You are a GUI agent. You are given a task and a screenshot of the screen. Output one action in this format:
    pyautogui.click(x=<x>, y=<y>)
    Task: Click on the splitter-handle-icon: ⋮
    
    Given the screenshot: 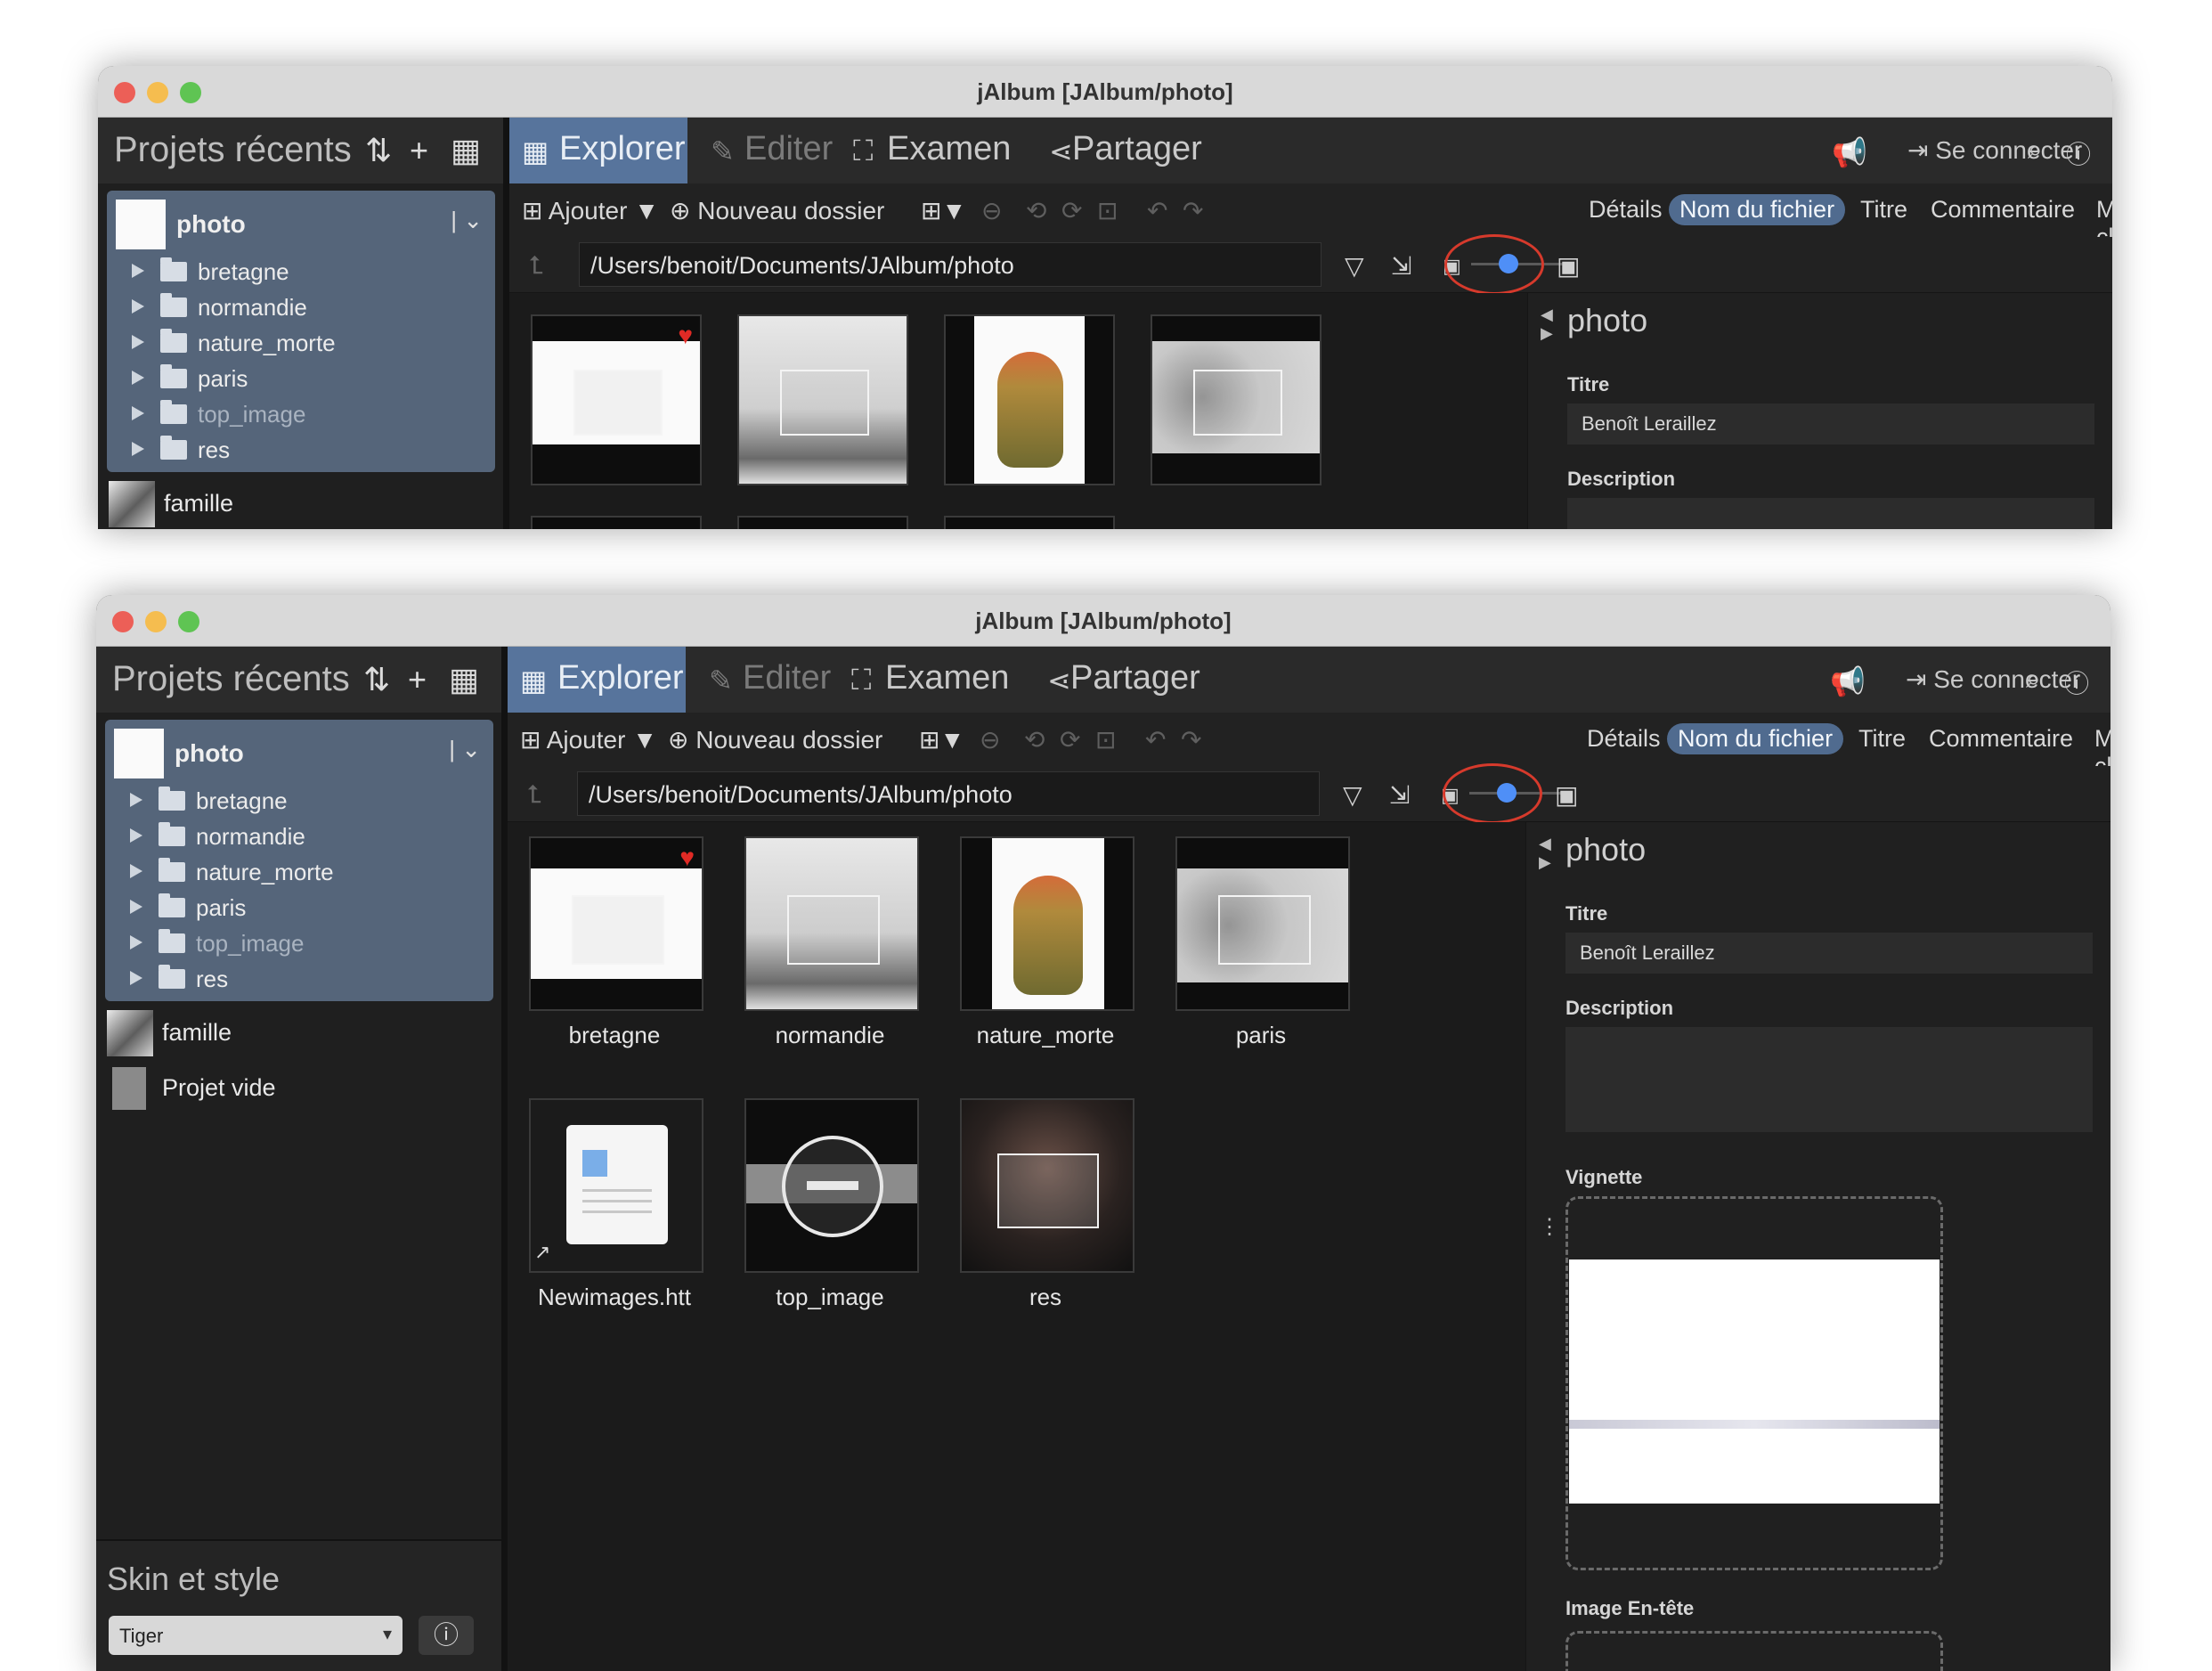 What is the action you would take?
    pyautogui.click(x=510, y=1327)
    